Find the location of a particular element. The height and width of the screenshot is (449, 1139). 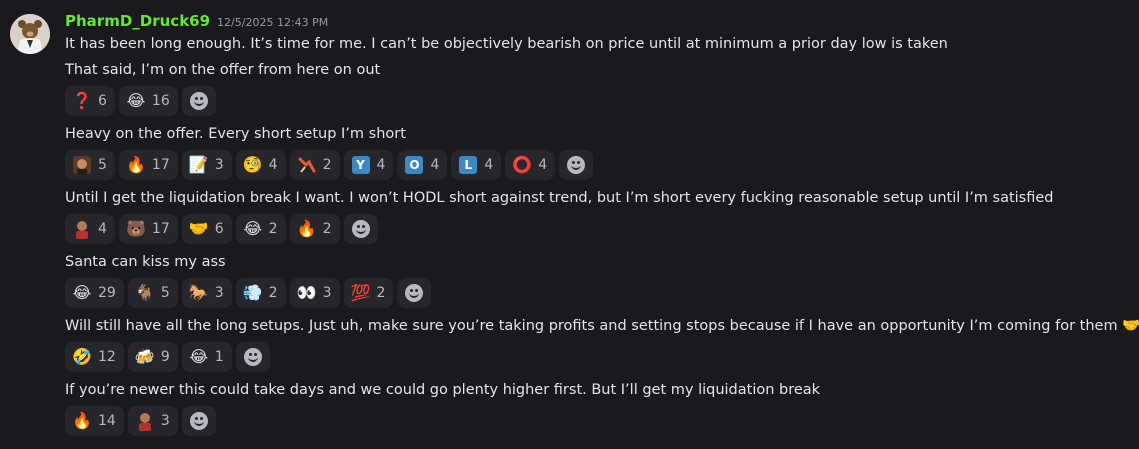

reaction-fire: 🔥 14 is located at coordinates (94, 421).